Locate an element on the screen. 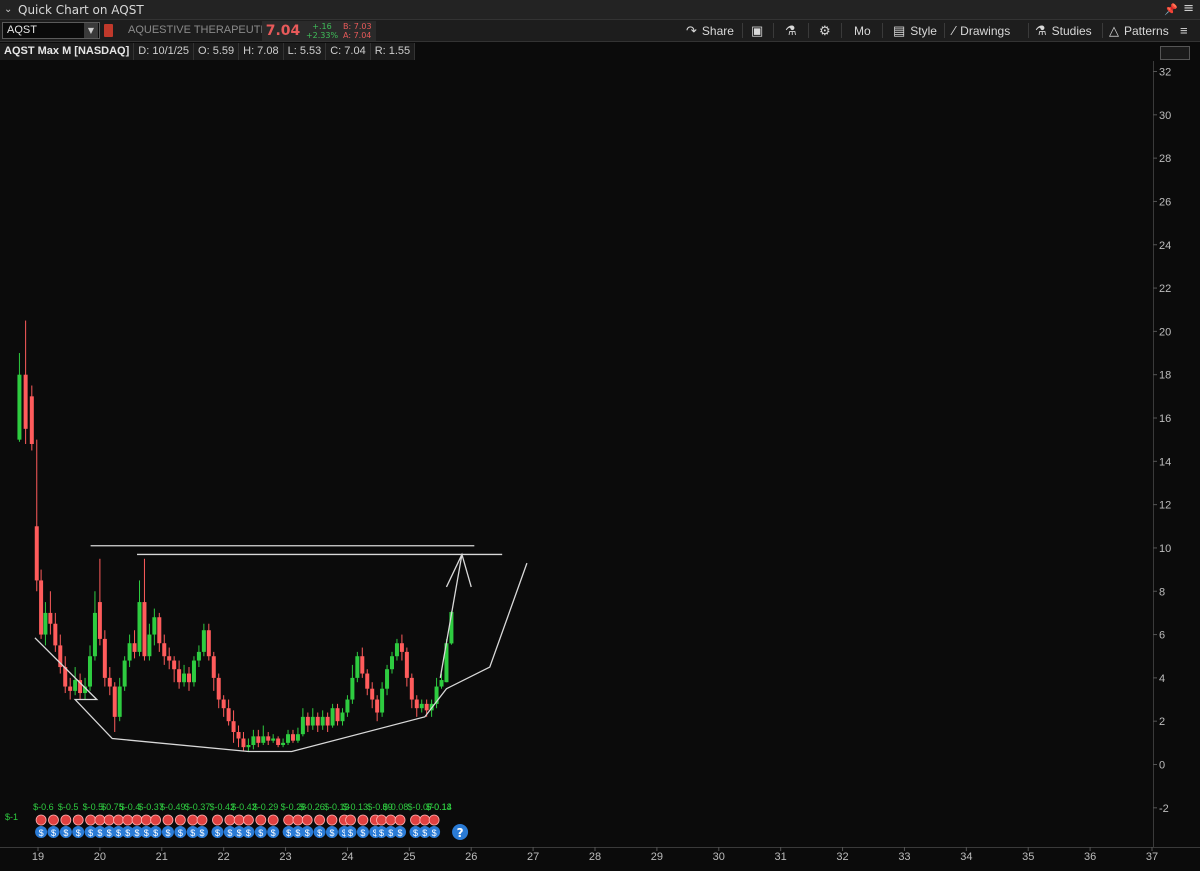  price-axis is located at coordinates (1176, 454).